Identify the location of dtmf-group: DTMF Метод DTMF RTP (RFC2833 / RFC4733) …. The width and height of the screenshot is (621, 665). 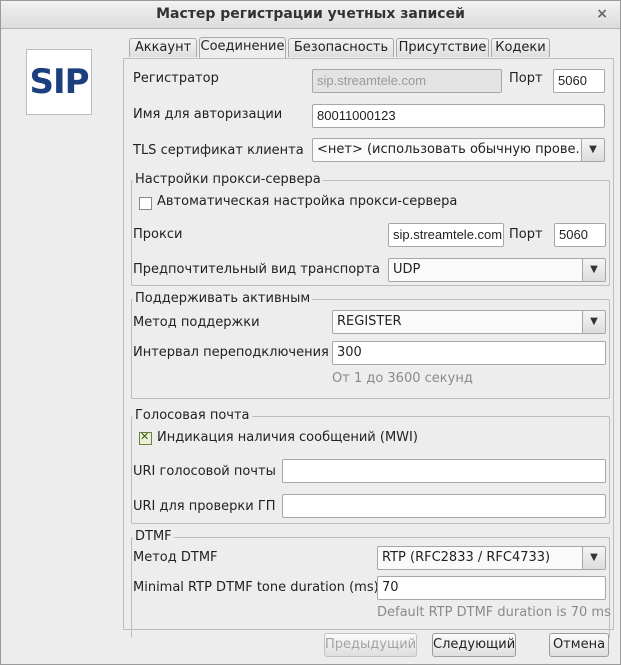
(371, 583).